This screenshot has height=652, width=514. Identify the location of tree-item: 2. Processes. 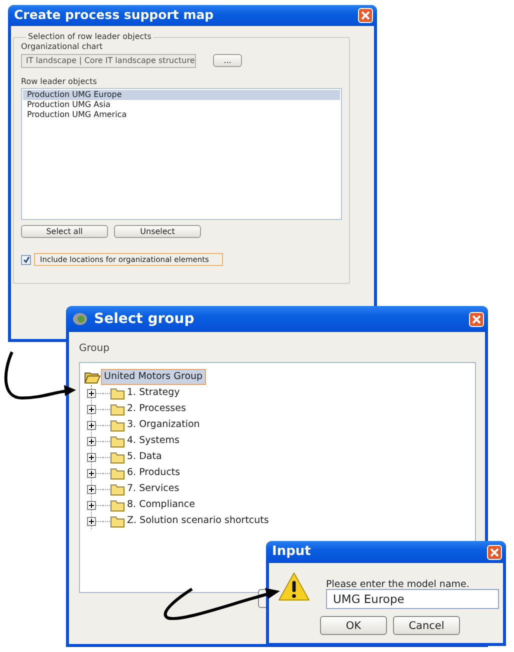
(156, 409).